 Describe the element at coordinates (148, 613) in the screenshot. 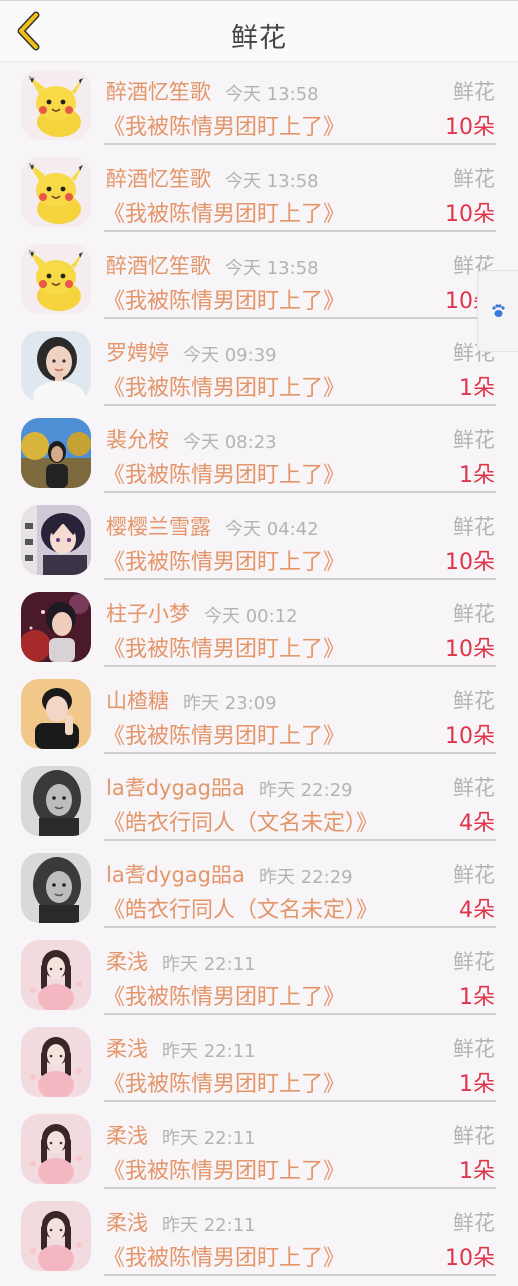

I see `sender-name: 柱子小梦` at that location.